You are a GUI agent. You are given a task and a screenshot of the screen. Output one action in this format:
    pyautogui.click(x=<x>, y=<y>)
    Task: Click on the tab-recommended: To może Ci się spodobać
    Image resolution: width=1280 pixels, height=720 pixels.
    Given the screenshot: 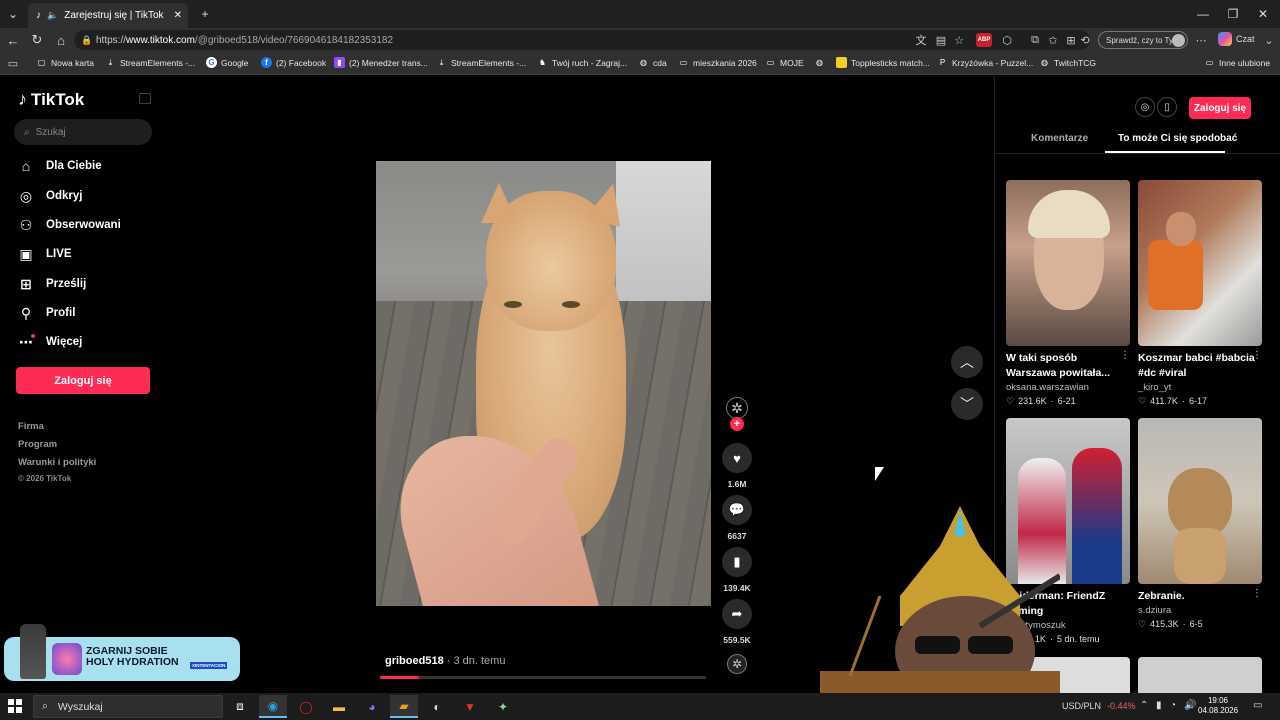 What is the action you would take?
    pyautogui.click(x=1177, y=138)
    